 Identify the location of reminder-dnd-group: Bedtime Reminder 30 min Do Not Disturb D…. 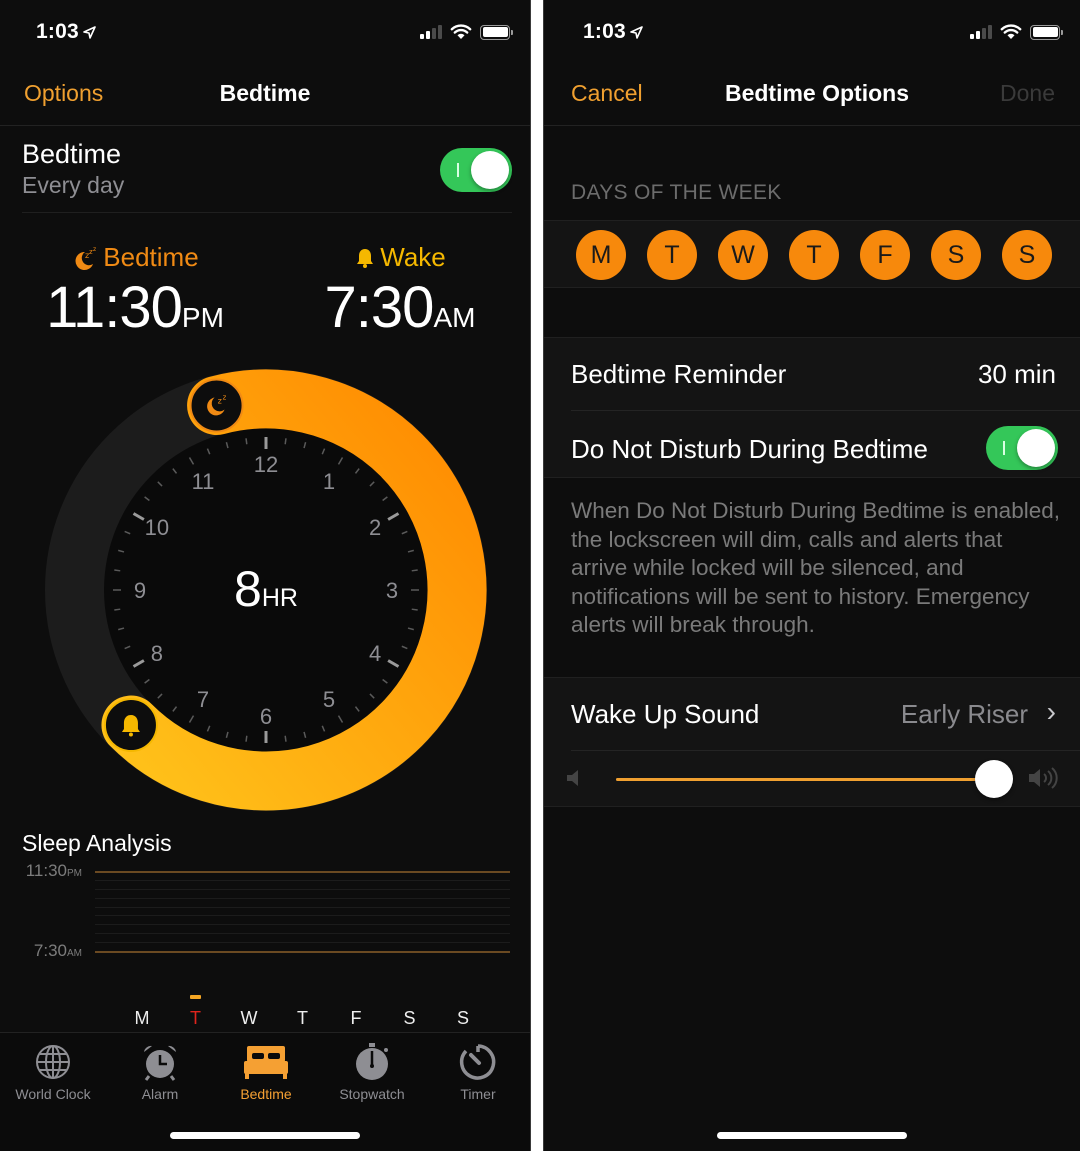
(812, 407).